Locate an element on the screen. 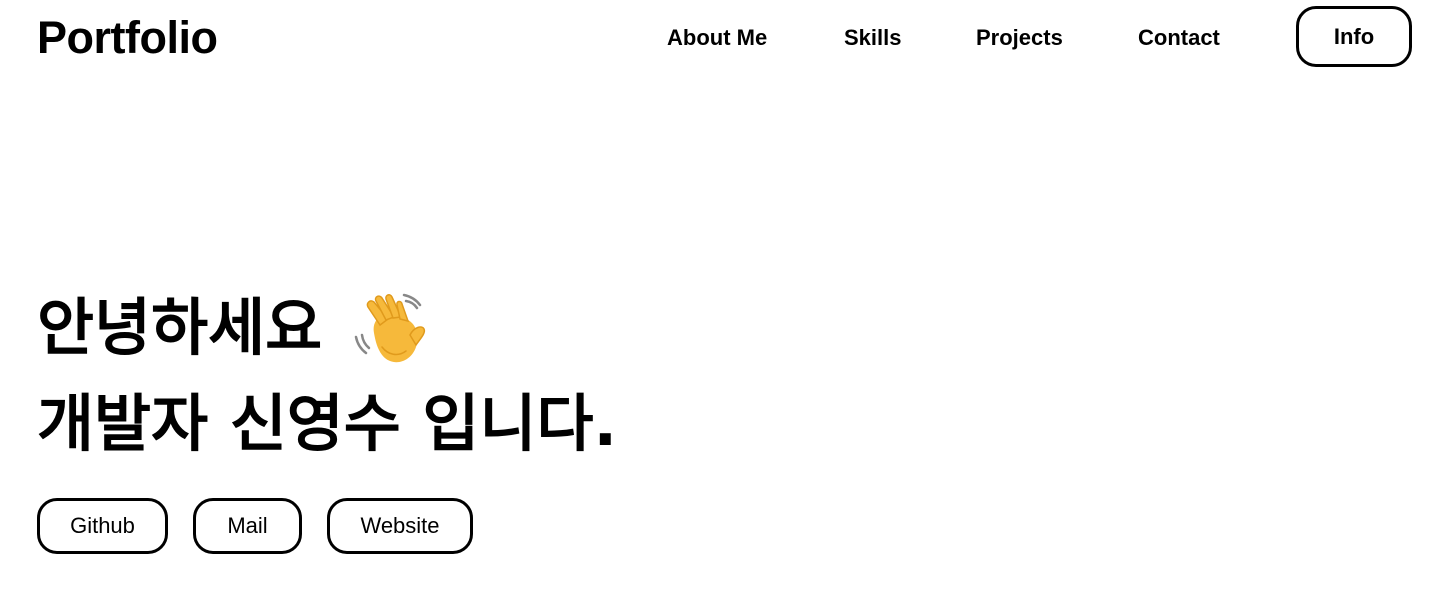 This screenshot has width=1432, height=599. hero-intro-text: 개발자 신영수 입니다. is located at coordinates (327, 423).